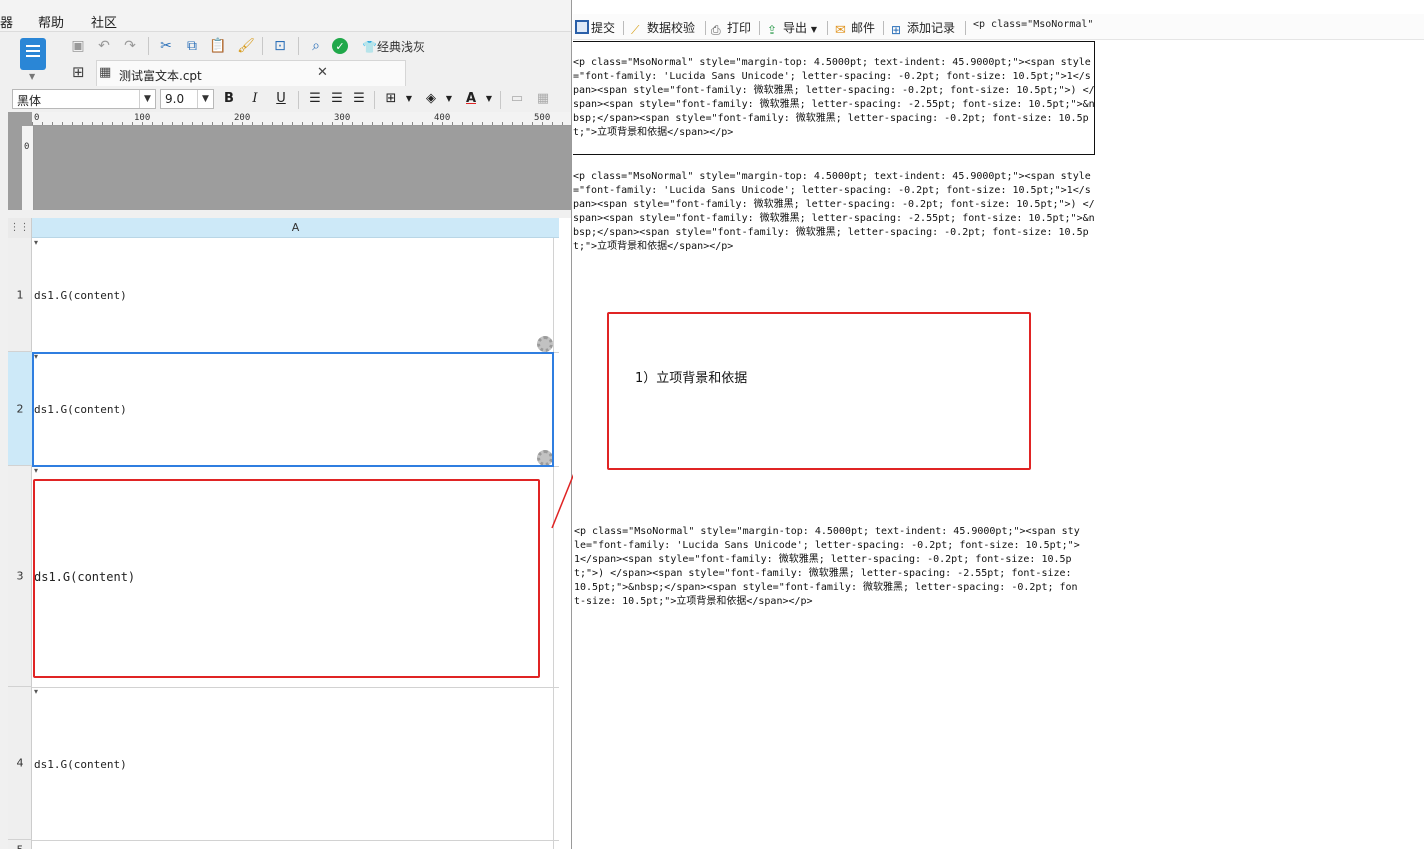  I want to click on underline-button: U, so click(281, 99).